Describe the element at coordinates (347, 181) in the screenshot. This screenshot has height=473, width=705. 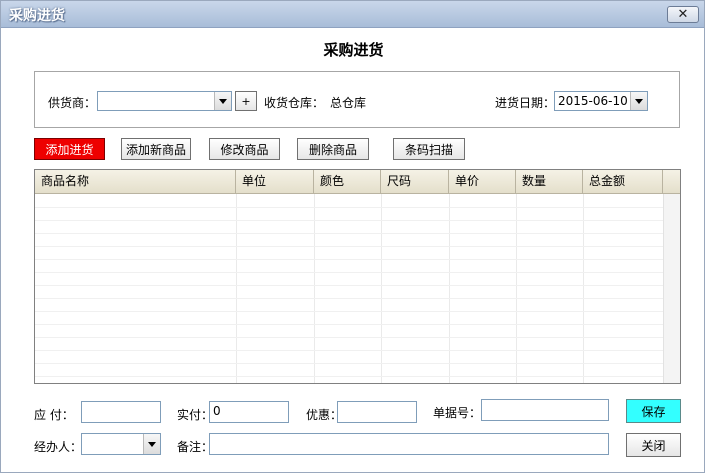
I see `column-header-color: 颜色` at that location.